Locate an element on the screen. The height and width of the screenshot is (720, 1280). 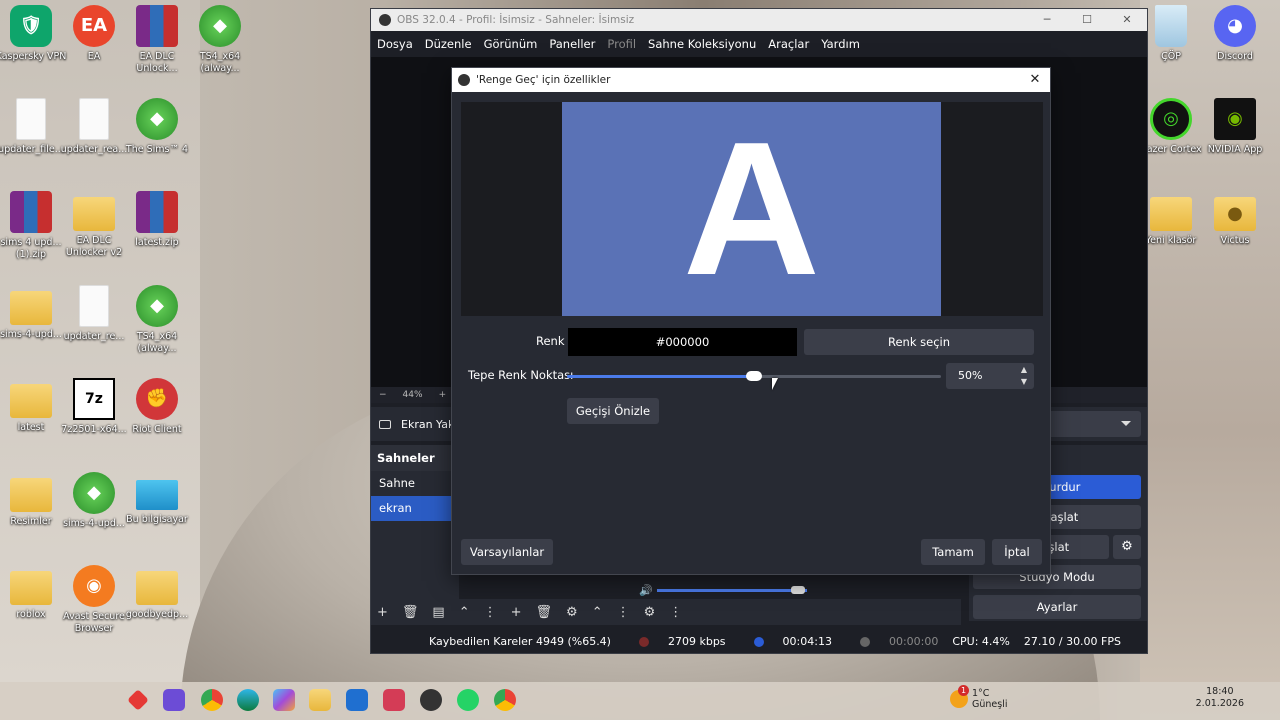
system-clock: 18:40 2.01.2026 is located at coordinates (1220, 698).